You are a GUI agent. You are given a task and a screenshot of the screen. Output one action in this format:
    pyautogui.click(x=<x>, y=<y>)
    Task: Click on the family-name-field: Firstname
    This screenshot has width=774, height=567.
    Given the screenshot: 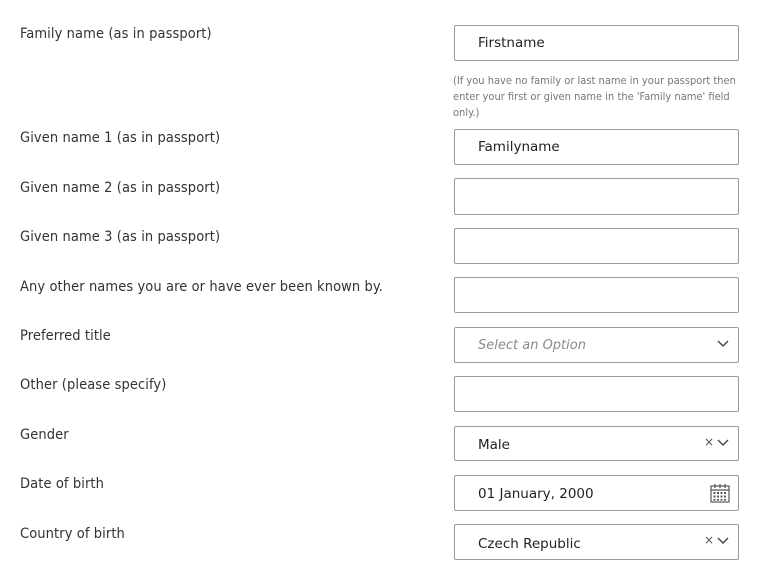 What is the action you would take?
    pyautogui.click(x=596, y=43)
    